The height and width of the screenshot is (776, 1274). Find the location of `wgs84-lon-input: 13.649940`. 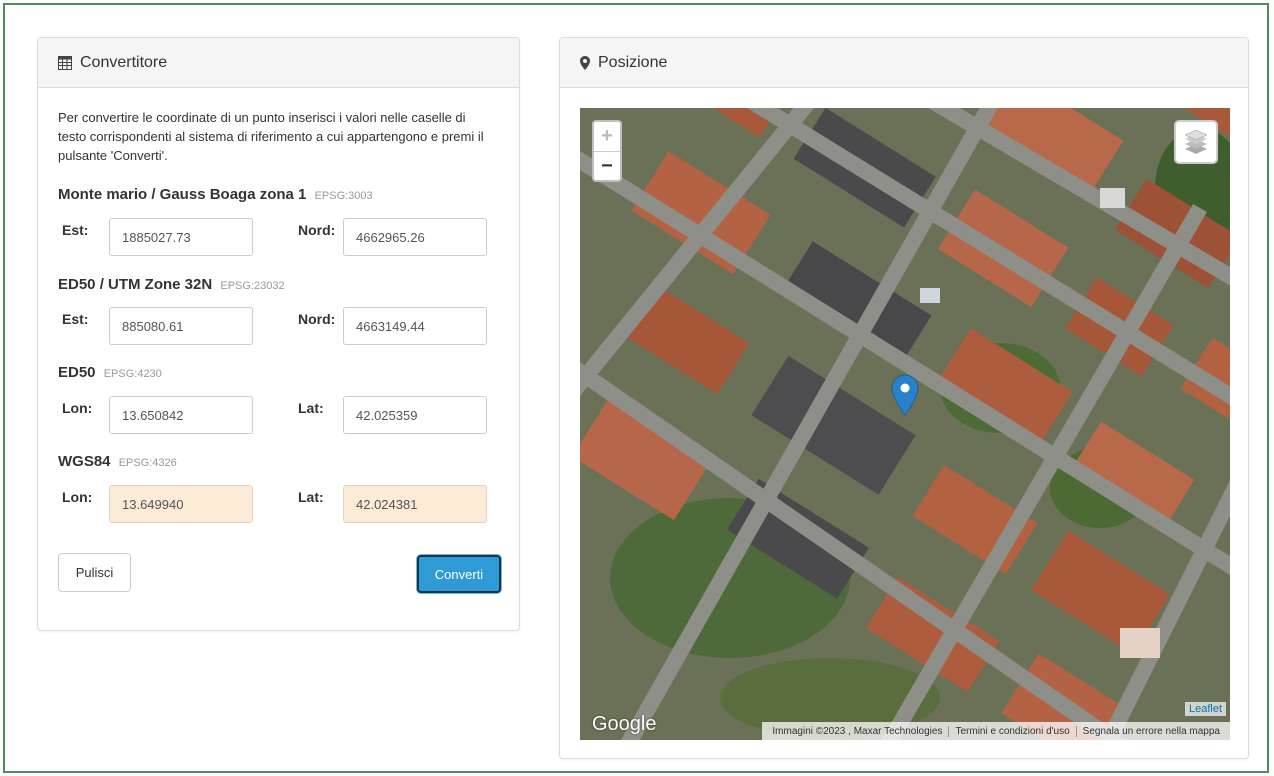

wgs84-lon-input: 13.649940 is located at coordinates (181, 504).